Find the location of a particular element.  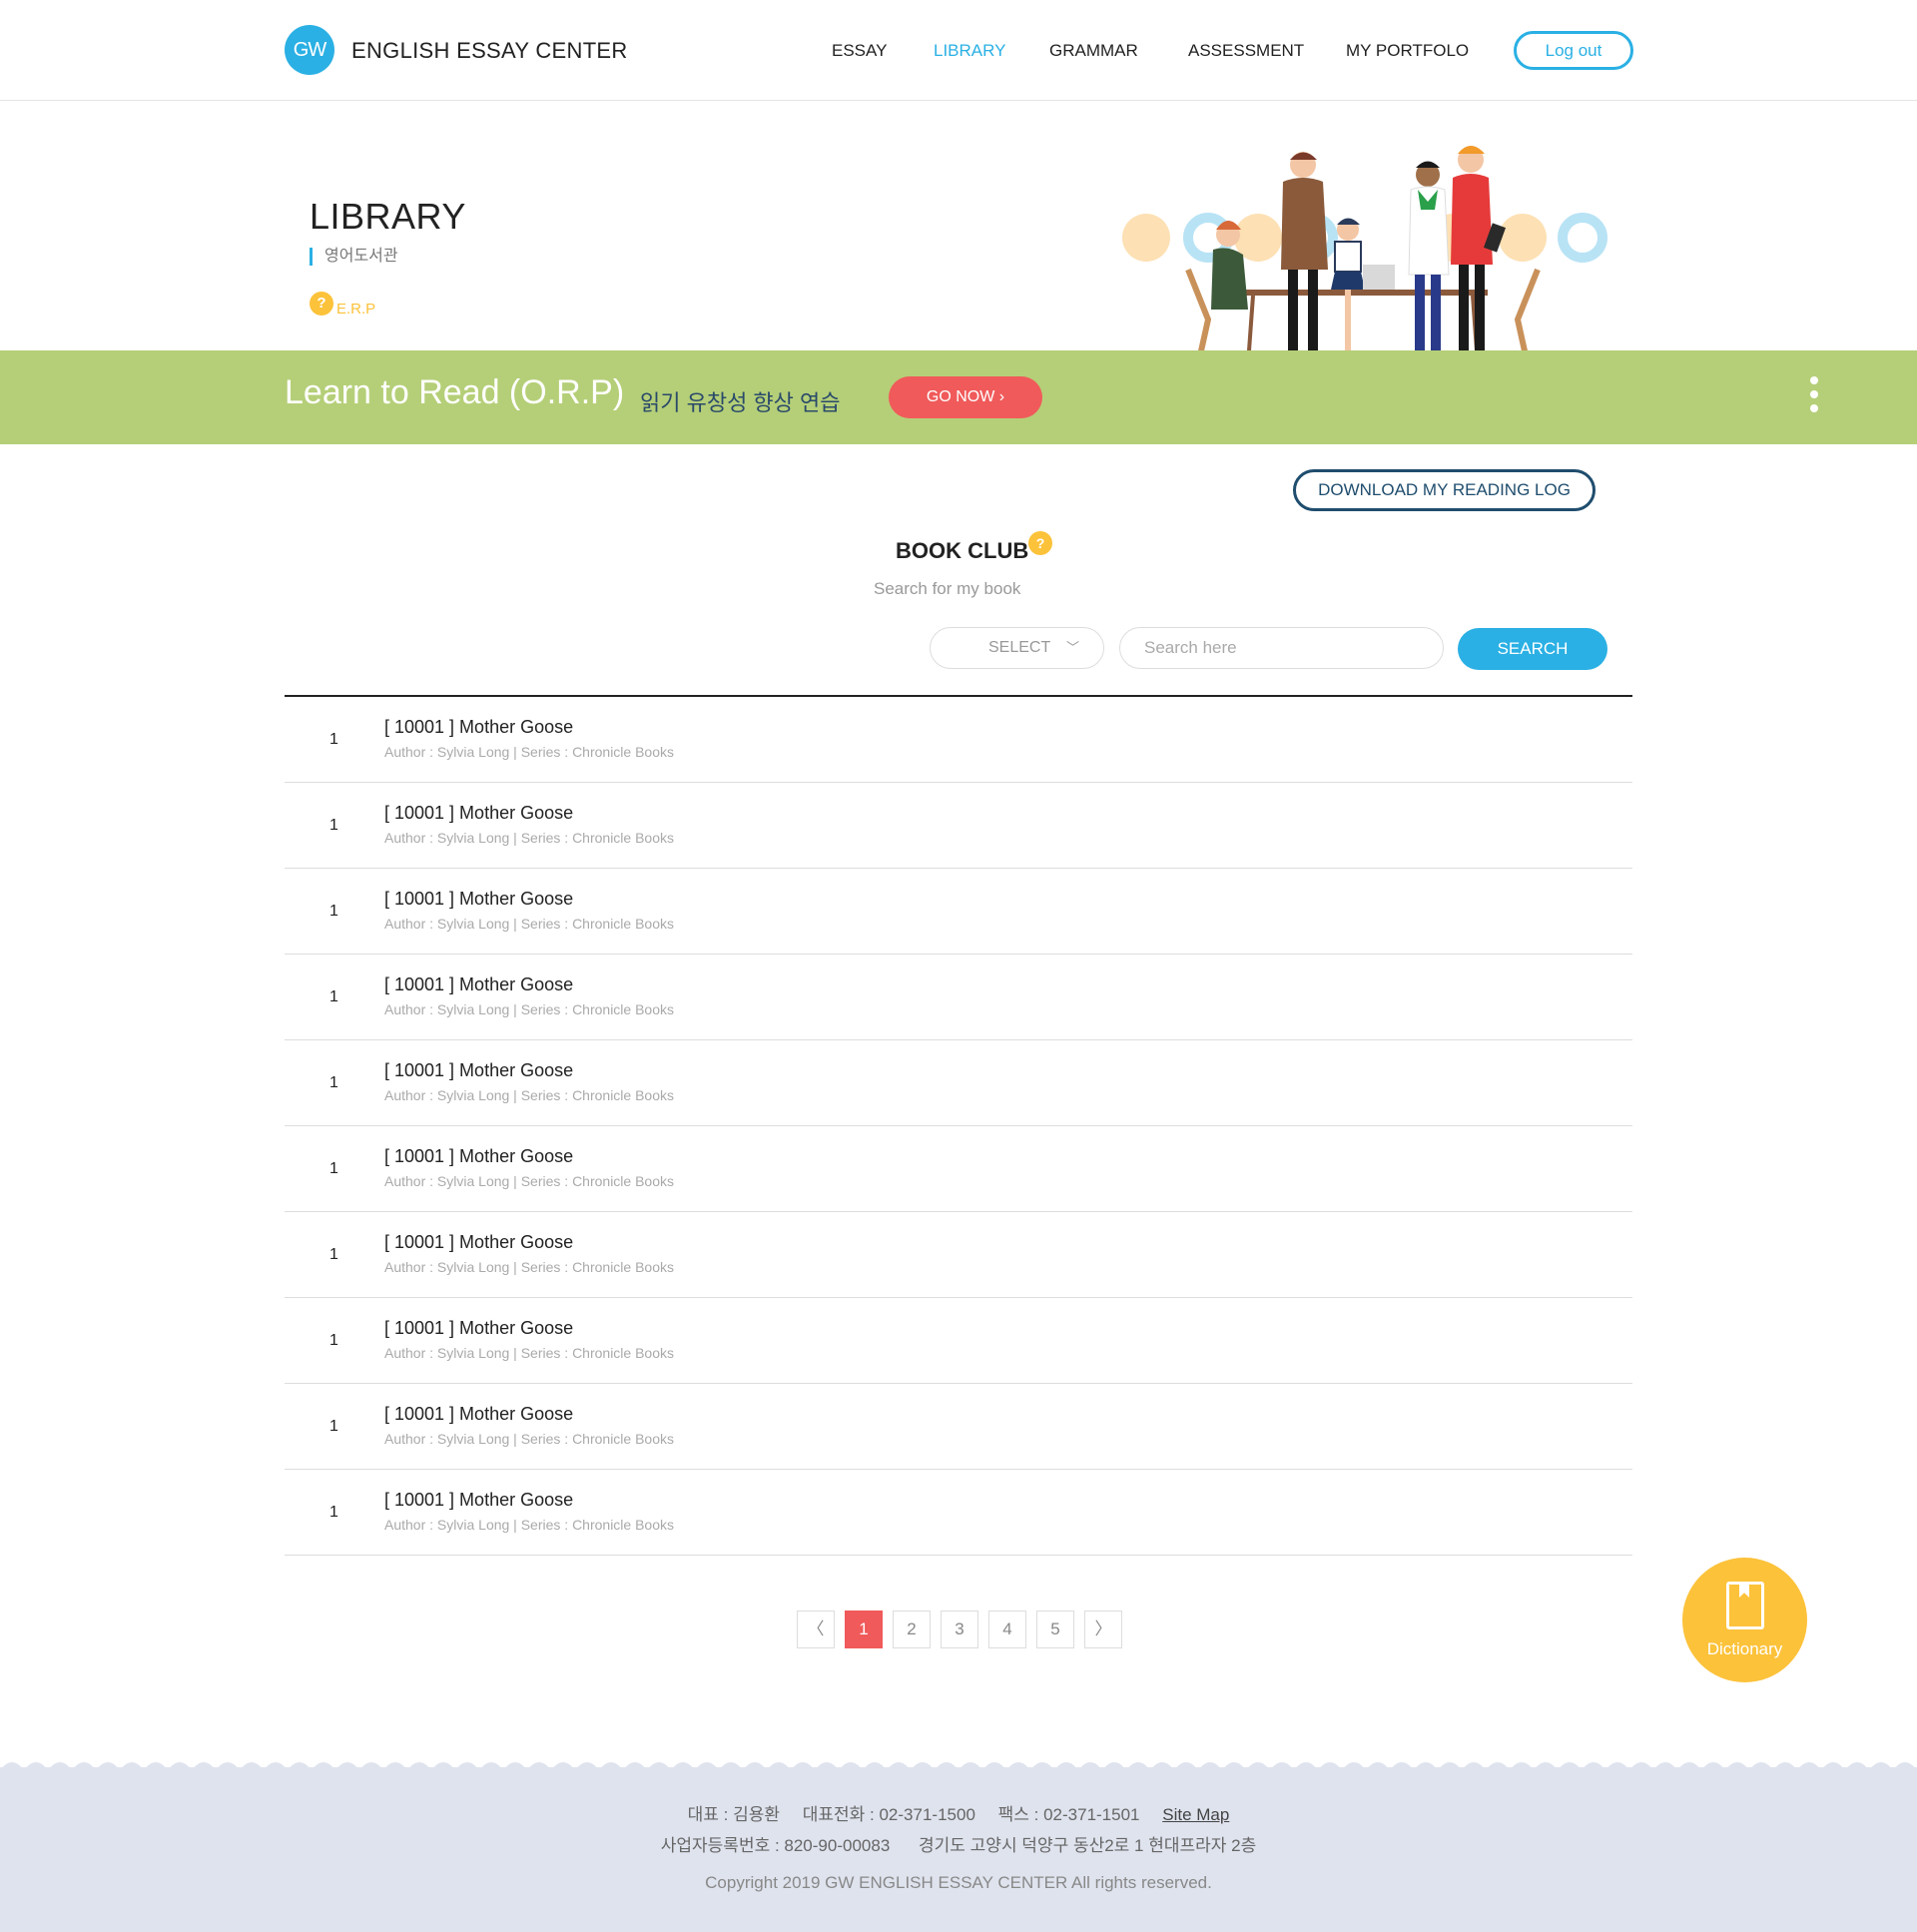

page-button-1: 1 is located at coordinates (864, 1629).